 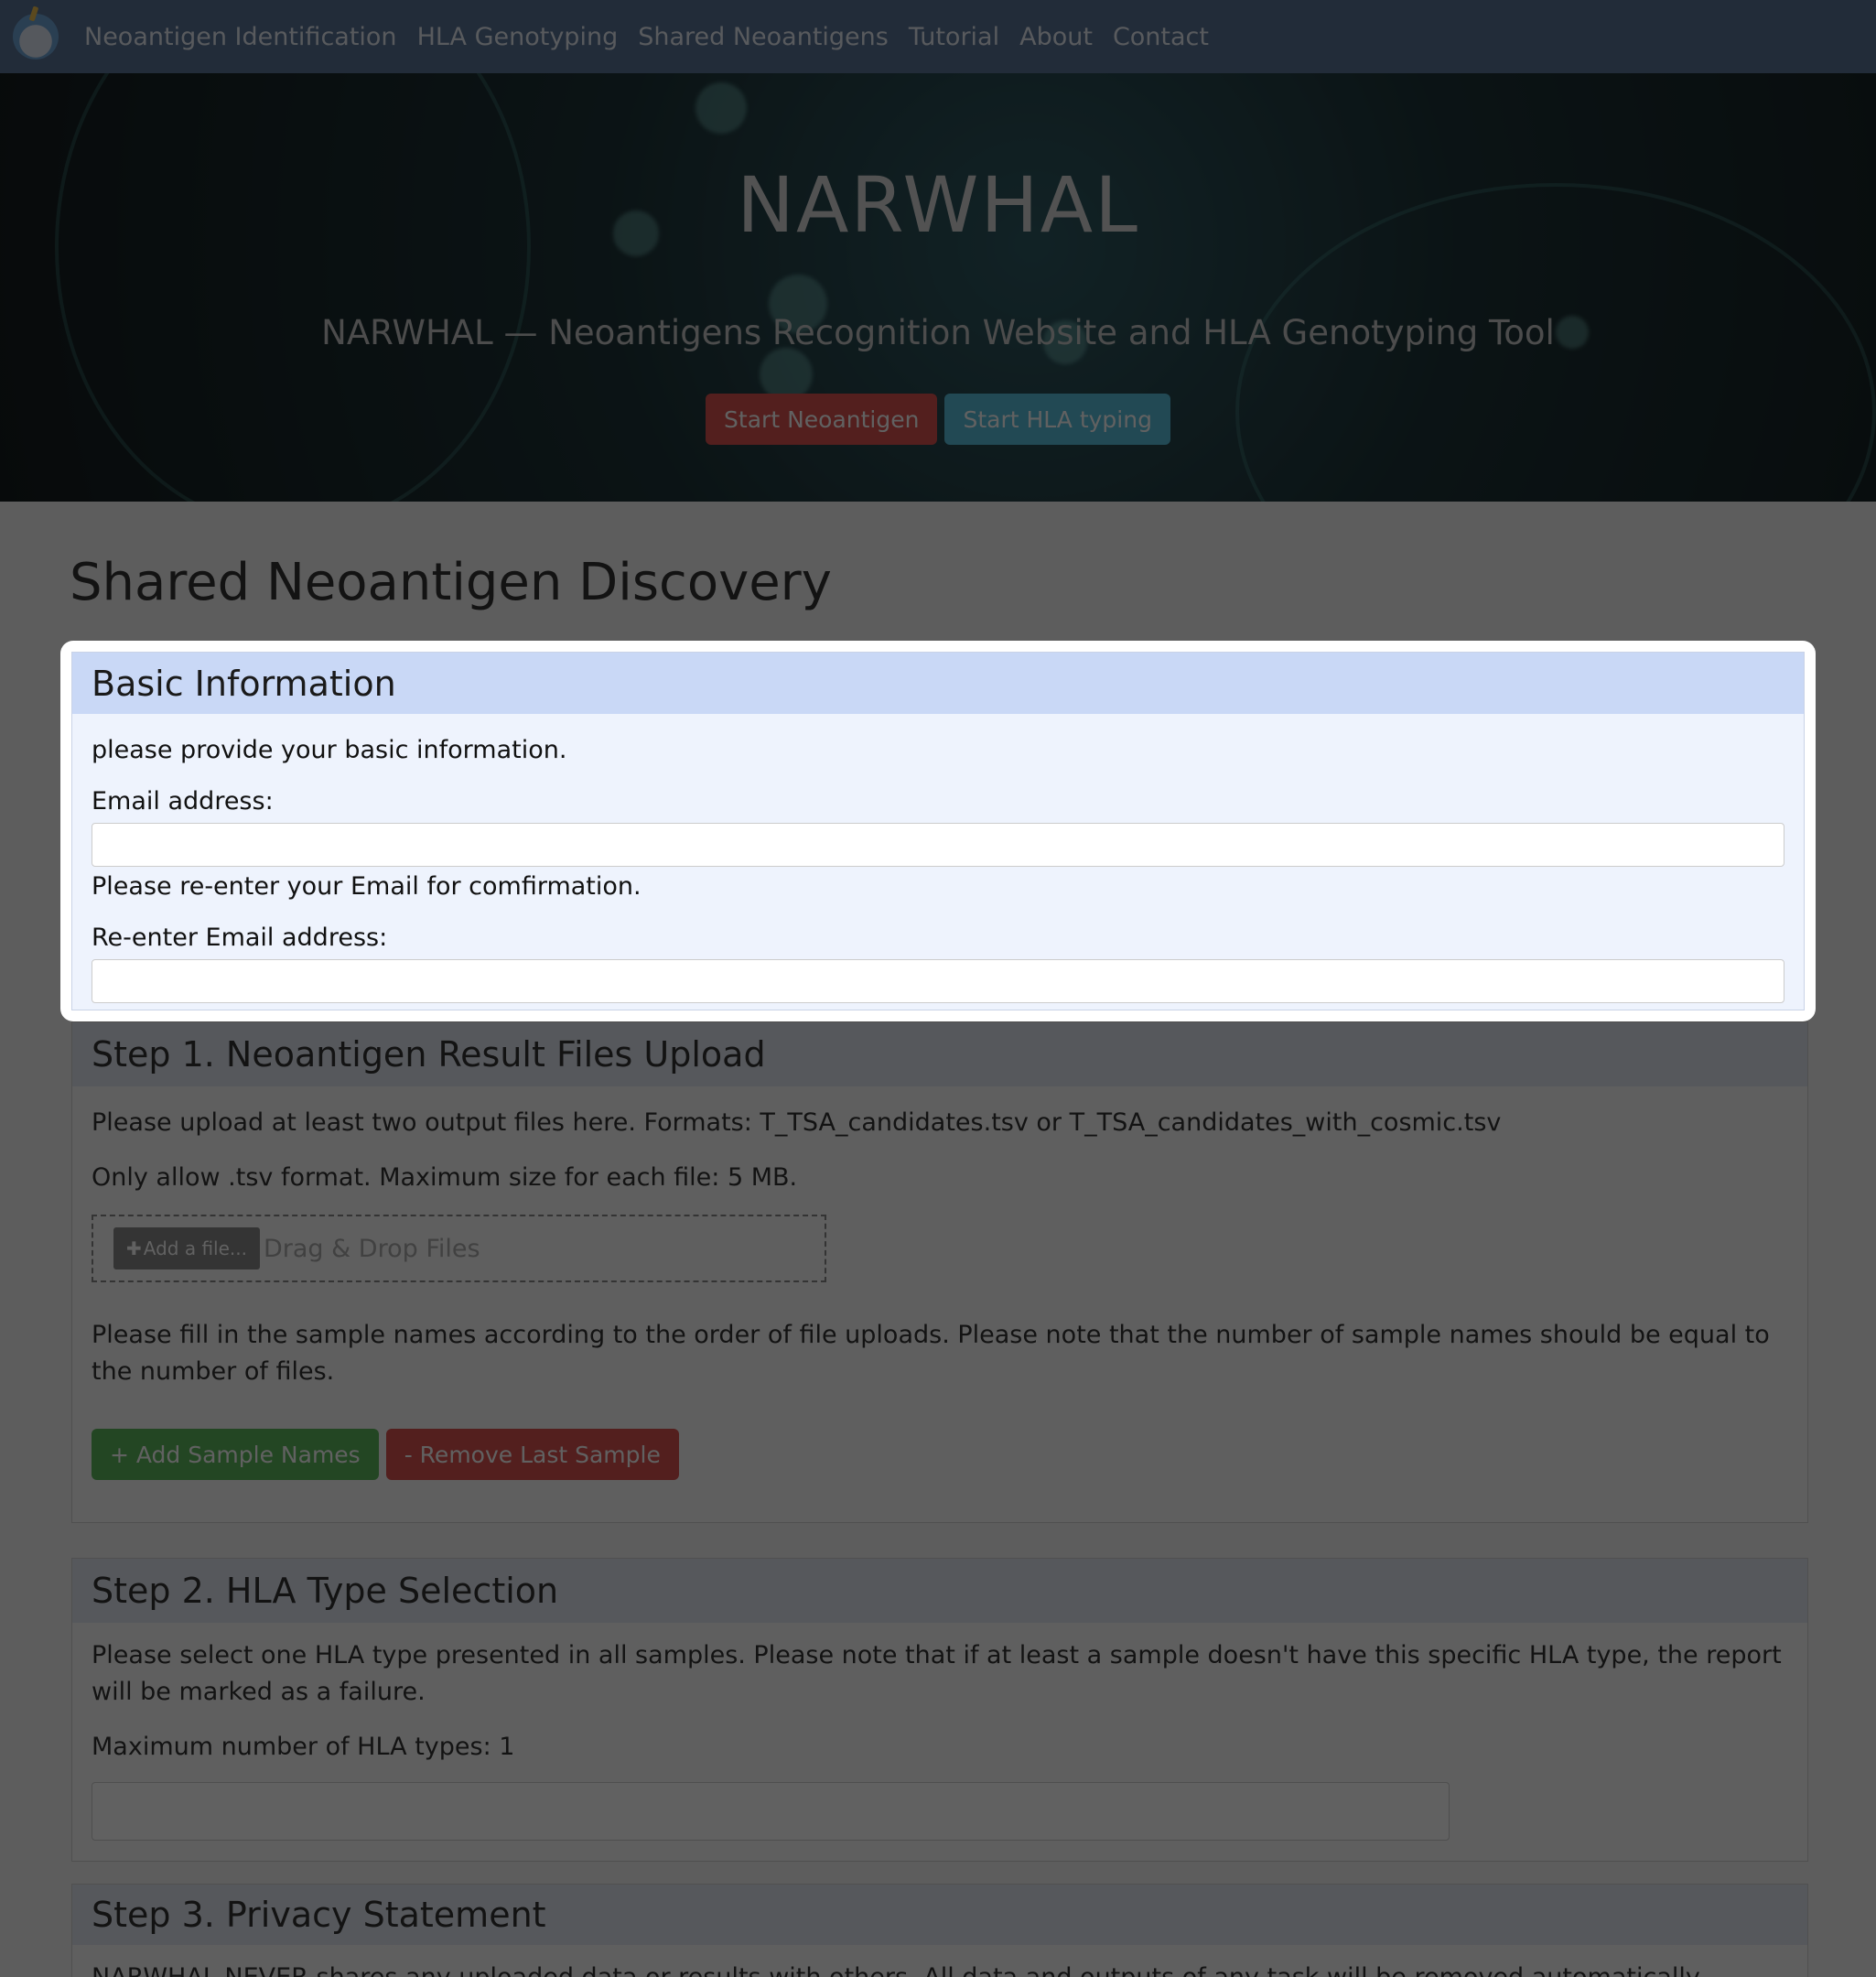 What do you see at coordinates (938, 981) in the screenshot?
I see `reenter-email-field` at bounding box center [938, 981].